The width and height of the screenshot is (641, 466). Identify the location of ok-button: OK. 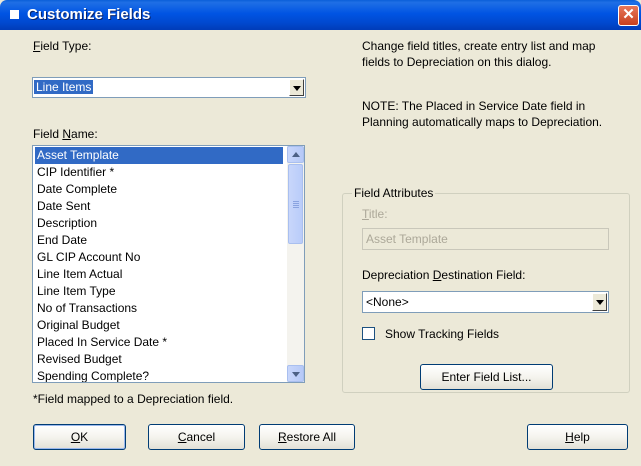
(79, 437).